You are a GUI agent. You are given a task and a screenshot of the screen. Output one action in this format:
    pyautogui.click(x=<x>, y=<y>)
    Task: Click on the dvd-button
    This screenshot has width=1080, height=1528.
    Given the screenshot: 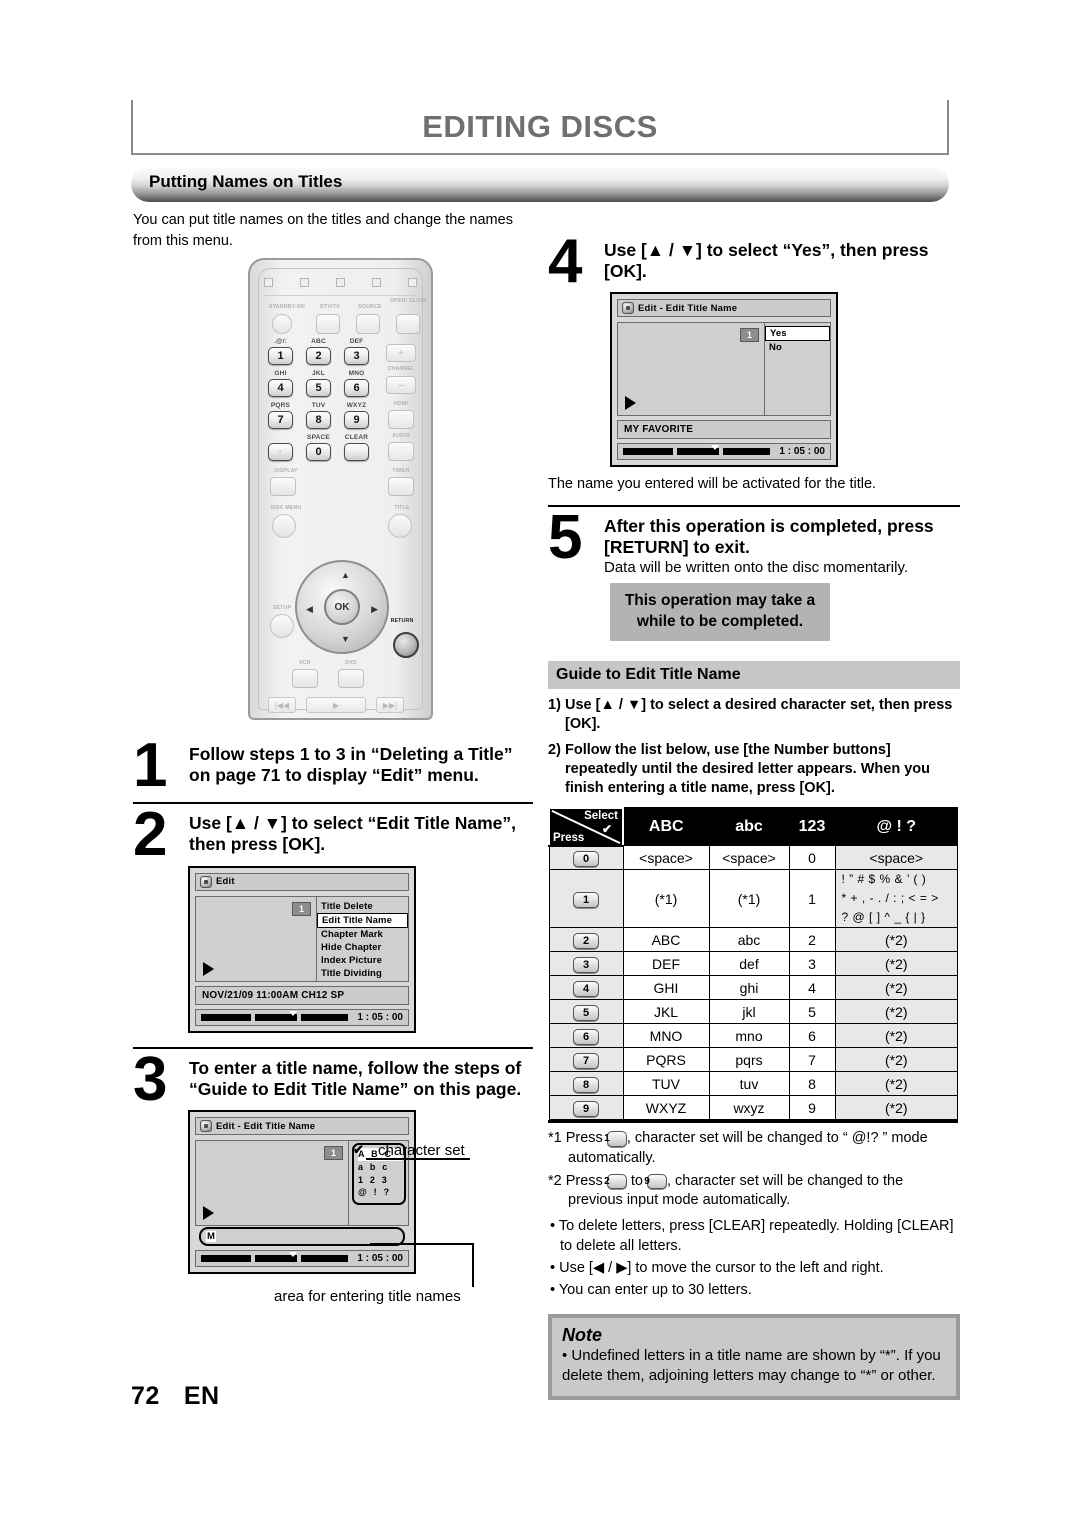 What is the action you would take?
    pyautogui.click(x=351, y=678)
    